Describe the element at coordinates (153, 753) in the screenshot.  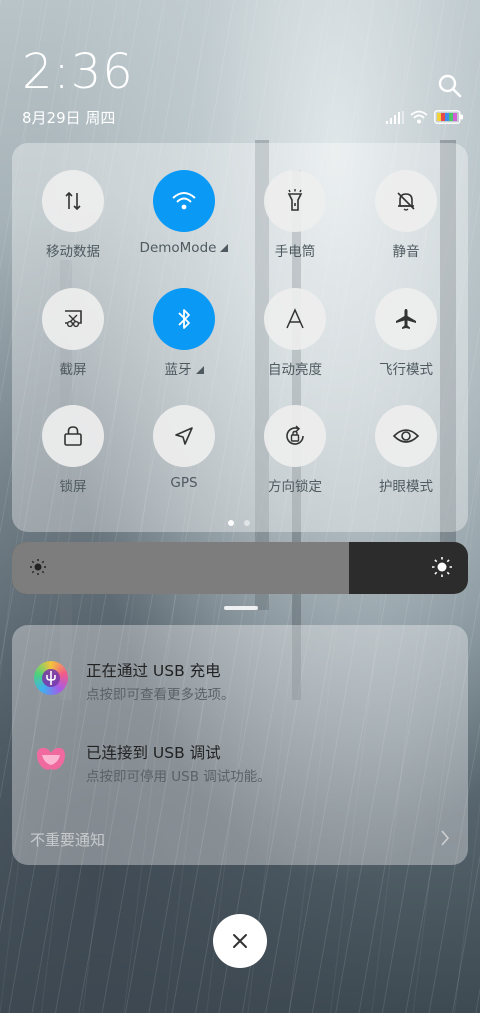
I see `notification-title: 已连接到 USB 调试` at that location.